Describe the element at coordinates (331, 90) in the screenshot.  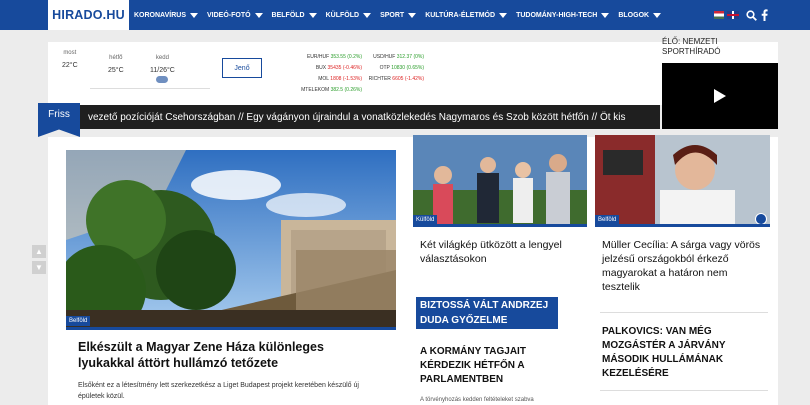
I see `stock-row: MTELEKOM 382.5 (0.26%)` at that location.